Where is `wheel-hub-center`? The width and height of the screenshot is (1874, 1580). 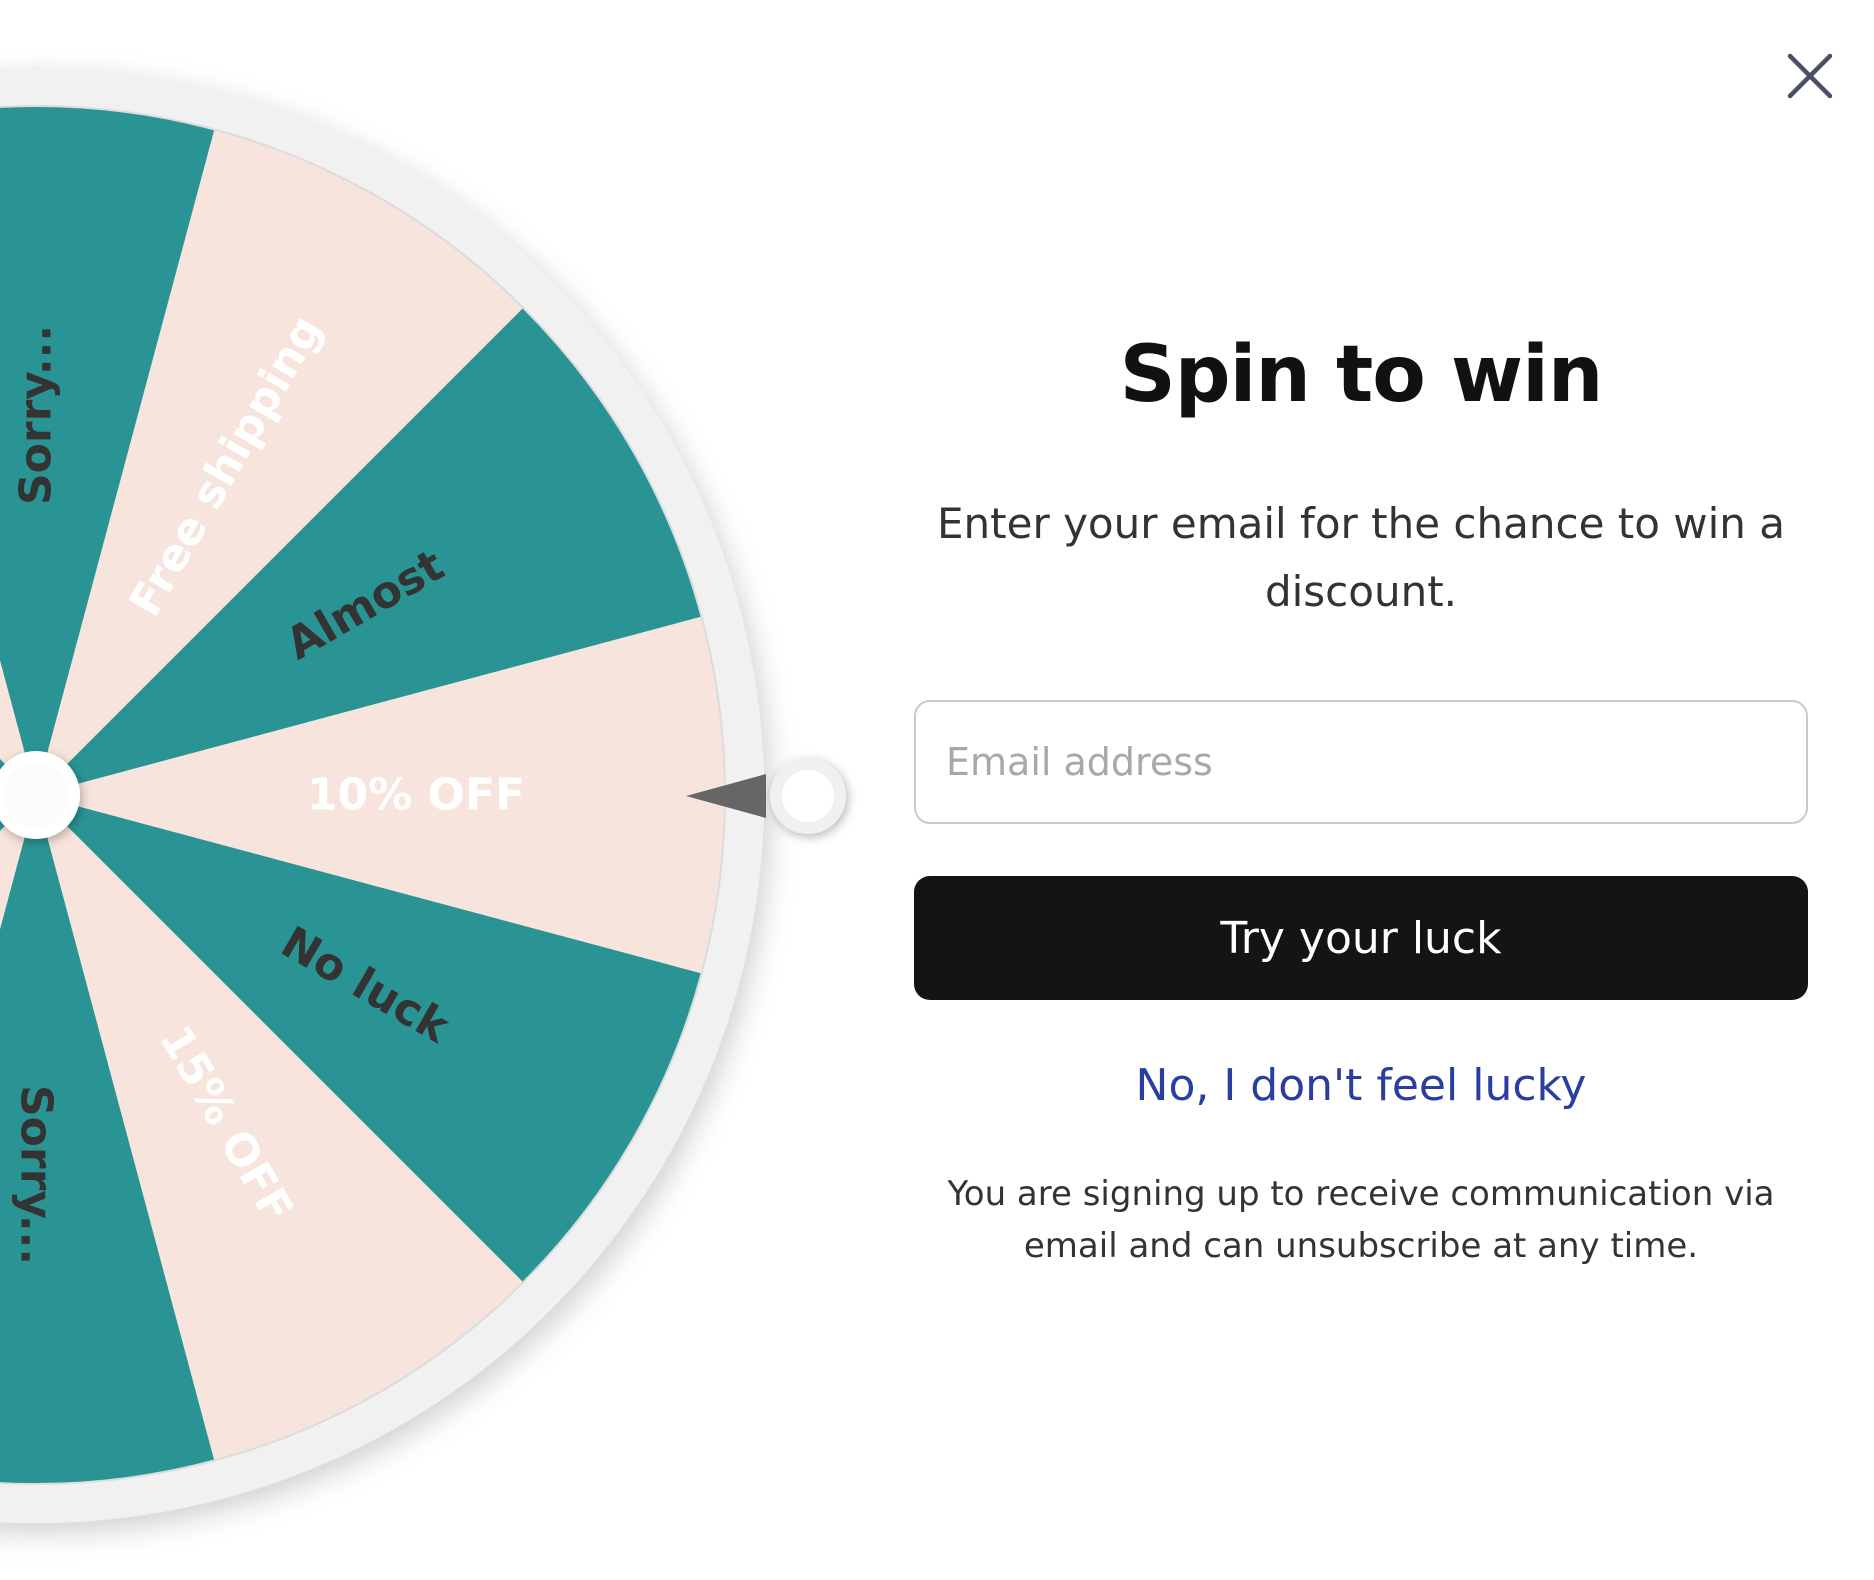 wheel-hub-center is located at coordinates (36, 795).